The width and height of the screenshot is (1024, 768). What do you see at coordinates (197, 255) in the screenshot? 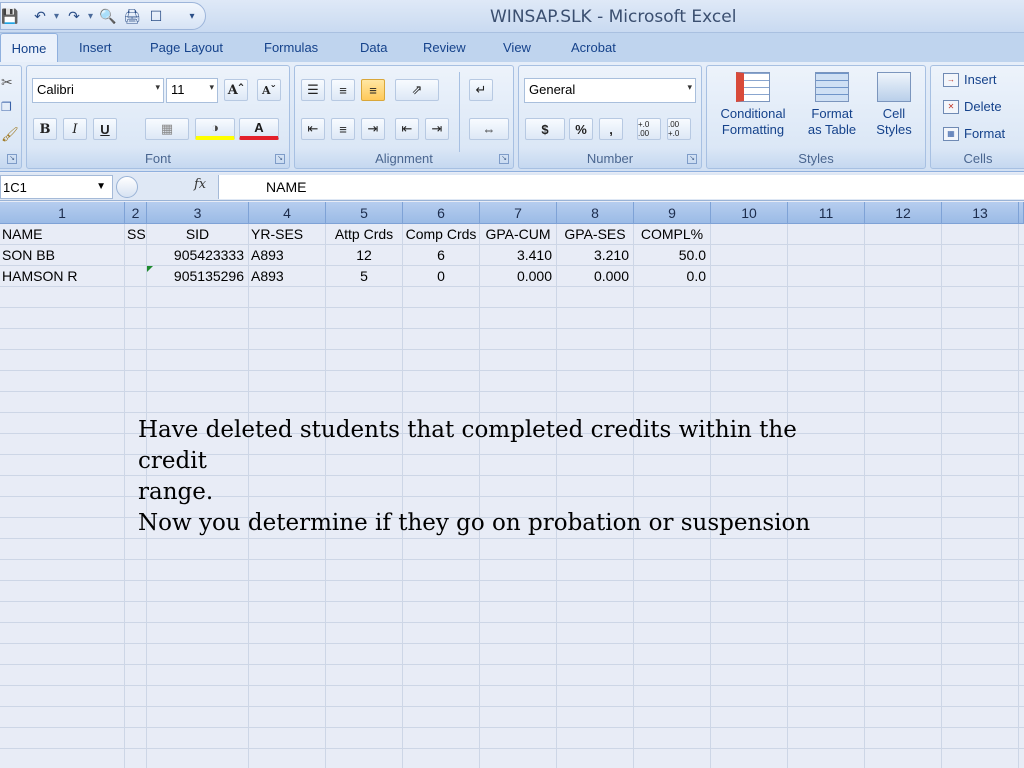
I see `cell-sid: 905423333` at bounding box center [197, 255].